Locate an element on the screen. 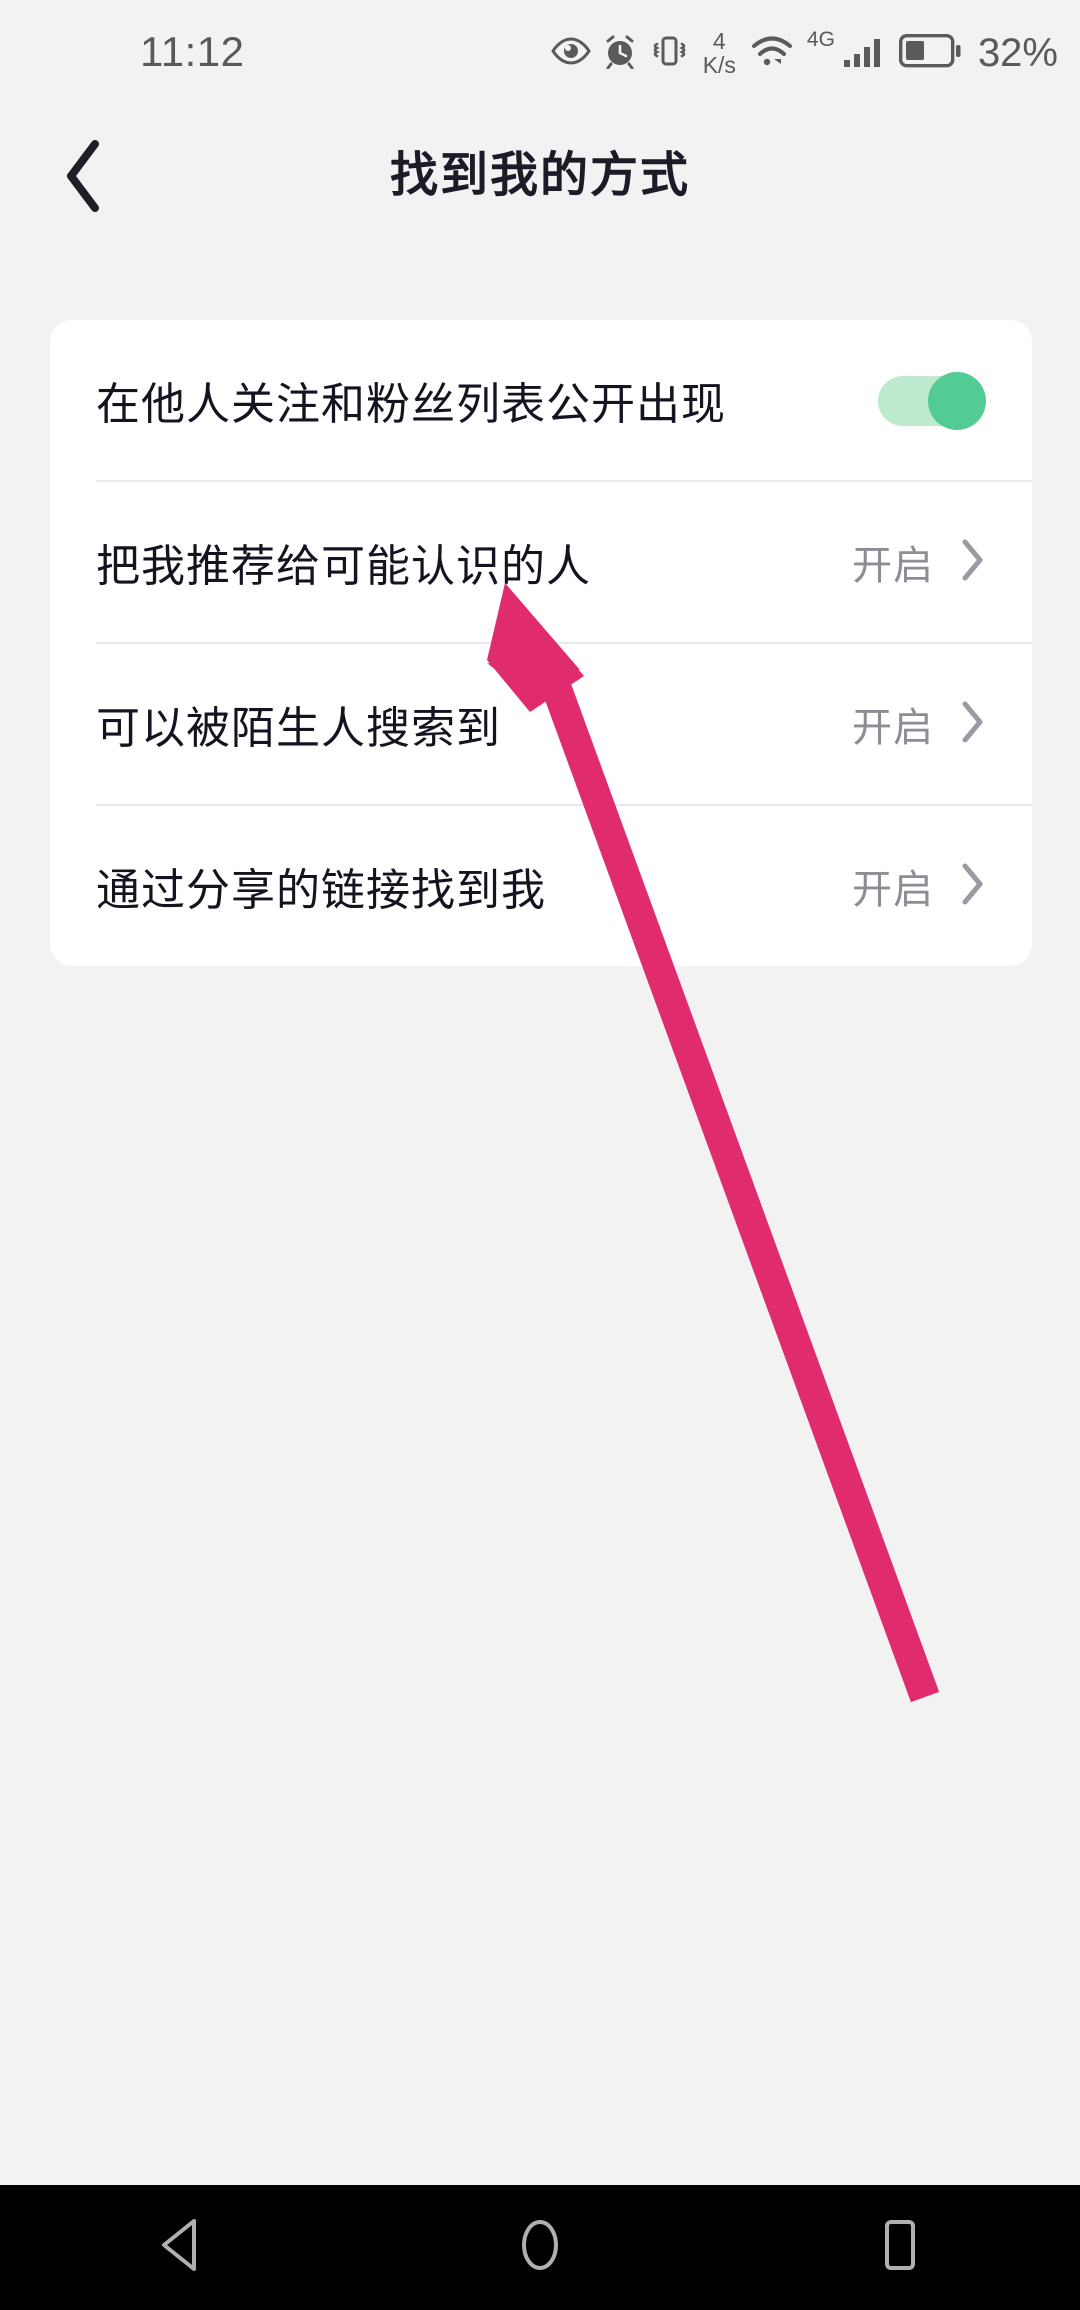 The width and height of the screenshot is (1080, 2310). alarm-clock-icon is located at coordinates (620, 53).